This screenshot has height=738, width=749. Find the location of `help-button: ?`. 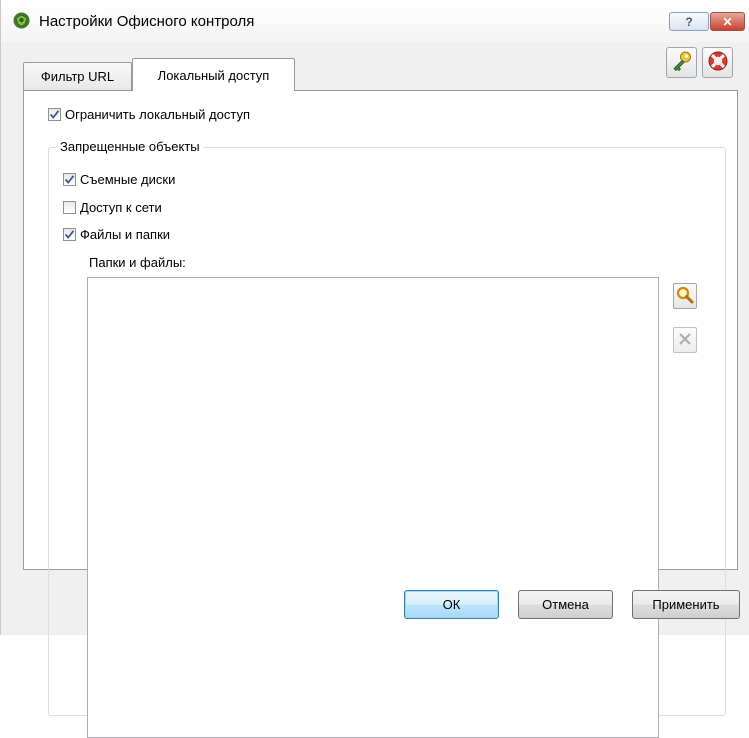

help-button: ? is located at coordinates (689, 21).